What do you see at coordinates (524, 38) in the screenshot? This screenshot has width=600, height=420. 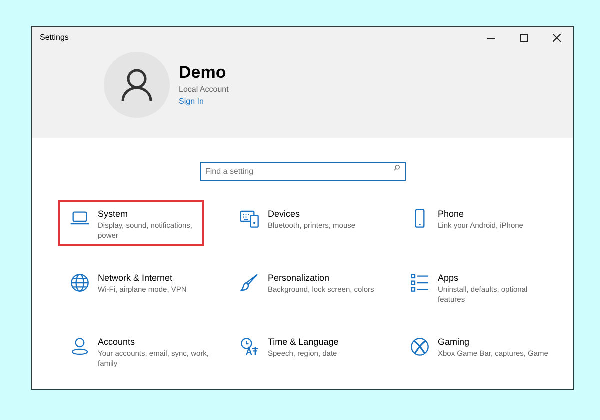 I see `maximize-icon` at bounding box center [524, 38].